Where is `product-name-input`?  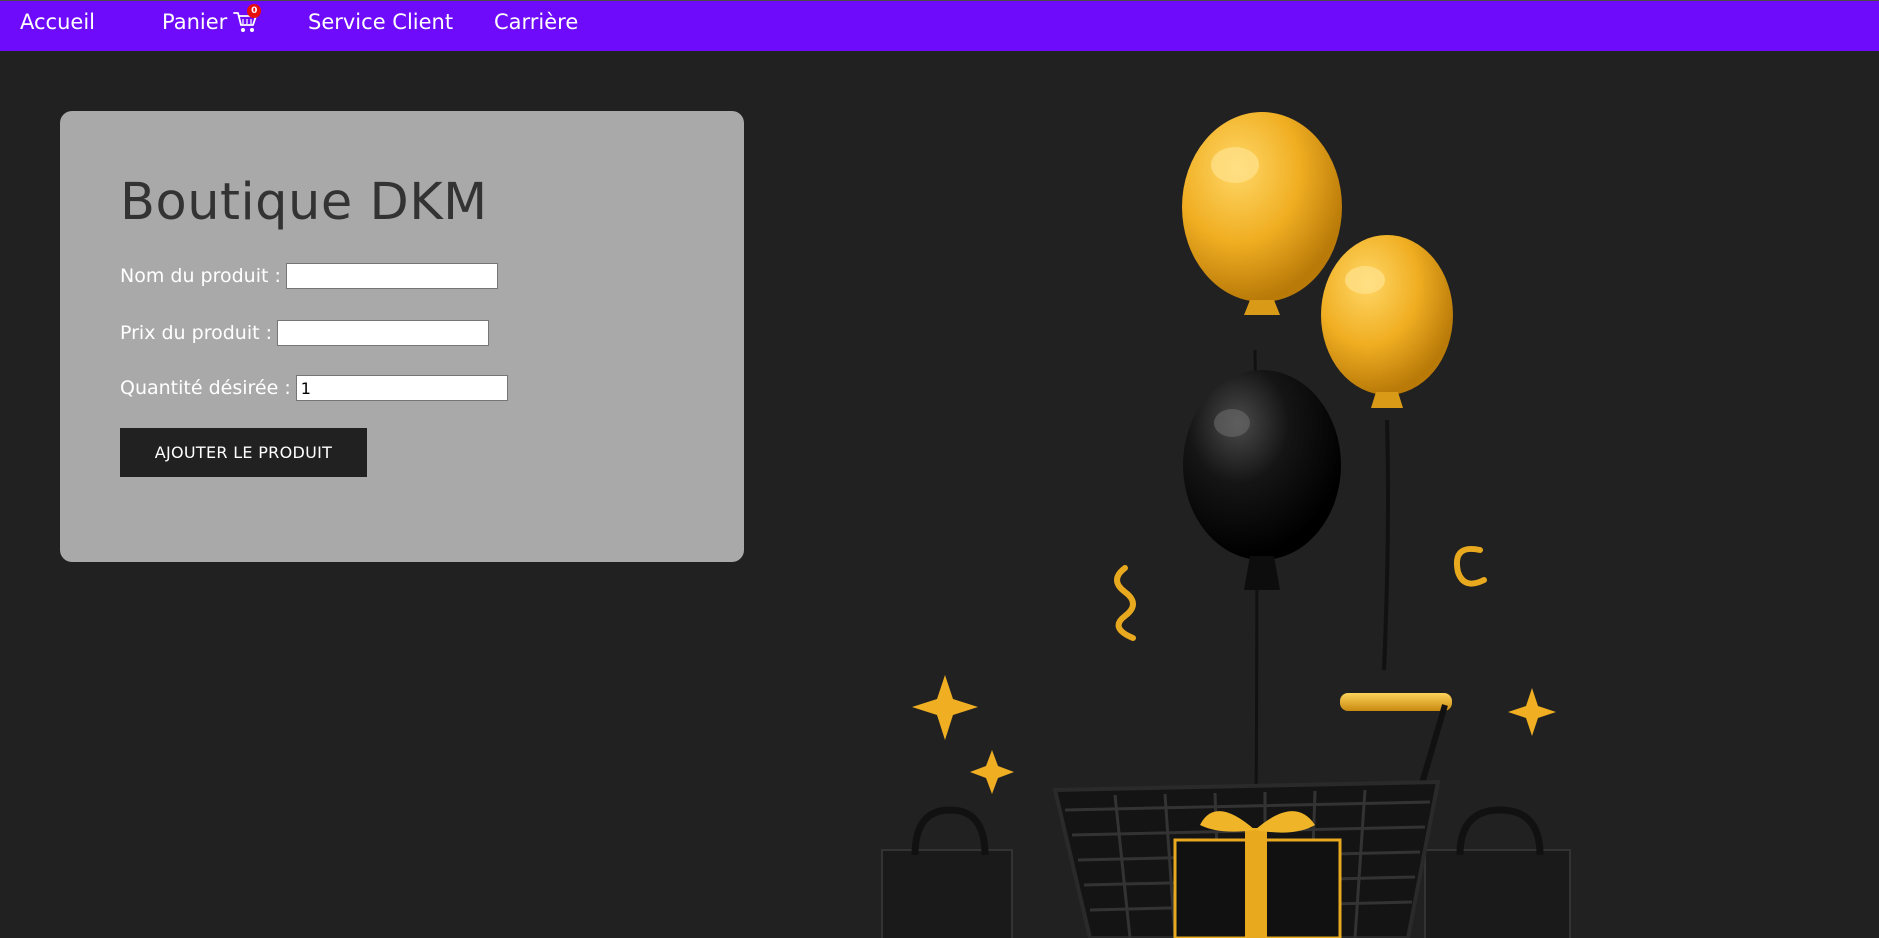
product-name-input is located at coordinates (391, 276).